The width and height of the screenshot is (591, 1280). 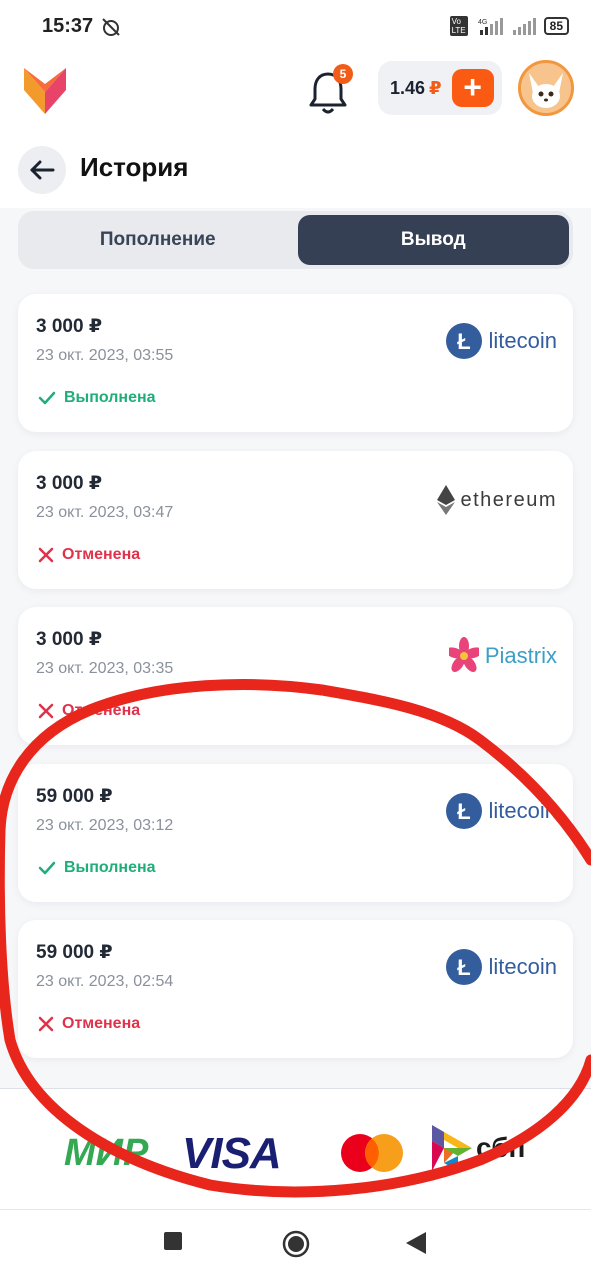 What do you see at coordinates (45, 88) in the screenshot?
I see `app-logo` at bounding box center [45, 88].